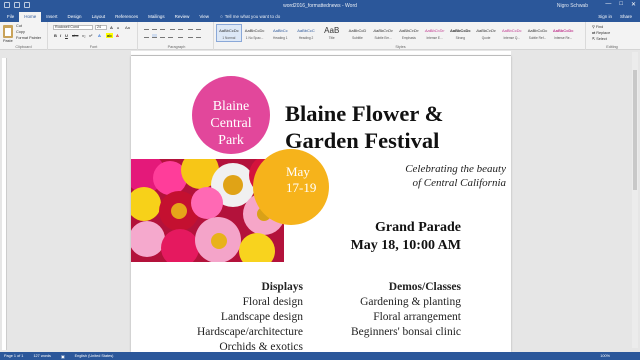  What do you see at coordinates (221, 16) in the screenshot?
I see `lightbulb-icon: ○` at bounding box center [221, 16].